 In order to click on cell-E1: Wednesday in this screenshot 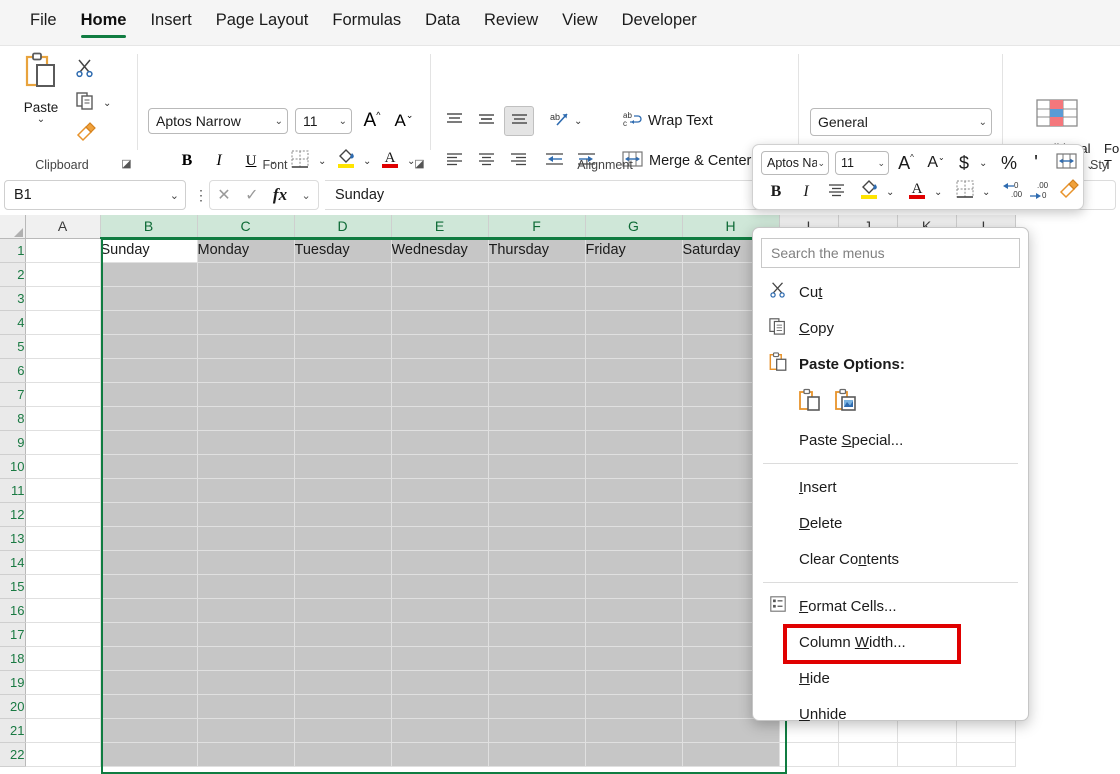, I will do `click(440, 250)`.